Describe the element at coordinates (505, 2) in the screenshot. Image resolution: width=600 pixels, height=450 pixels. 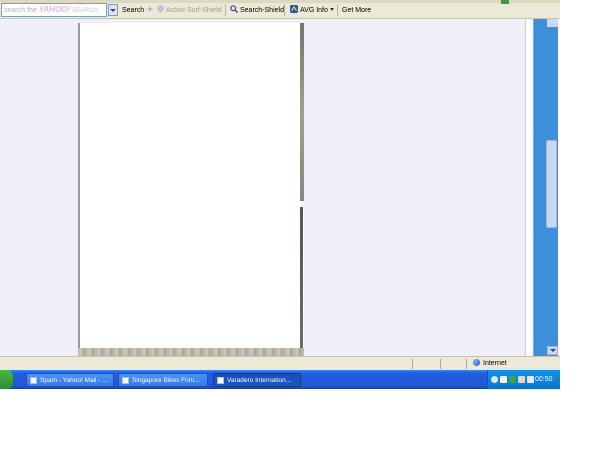
I see `tab-corner-icon` at that location.